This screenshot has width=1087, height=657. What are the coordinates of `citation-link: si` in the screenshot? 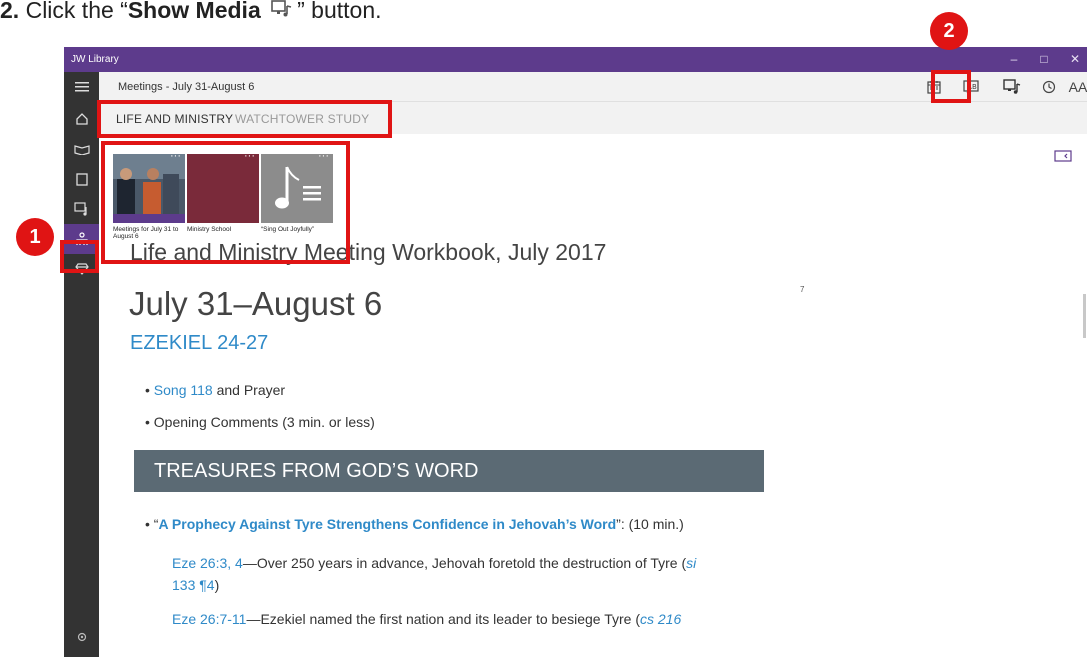 It's located at (691, 563).